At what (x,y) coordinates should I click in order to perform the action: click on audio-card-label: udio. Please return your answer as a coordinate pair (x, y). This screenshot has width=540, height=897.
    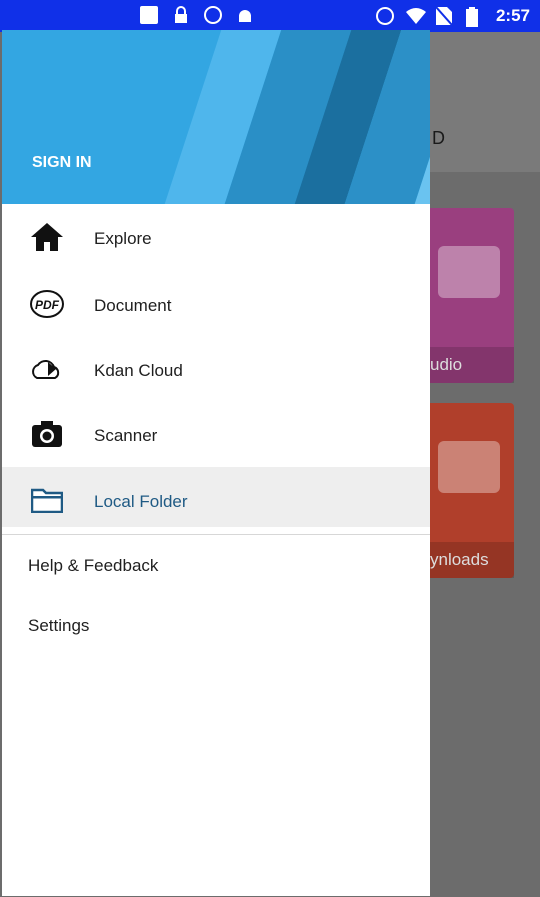
    Looking at the image, I should click on (472, 365).